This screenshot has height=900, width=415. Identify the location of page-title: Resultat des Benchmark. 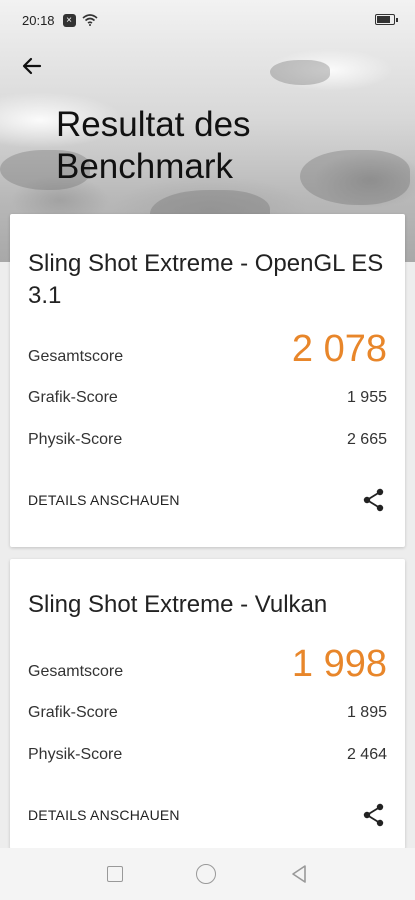
(153, 145).